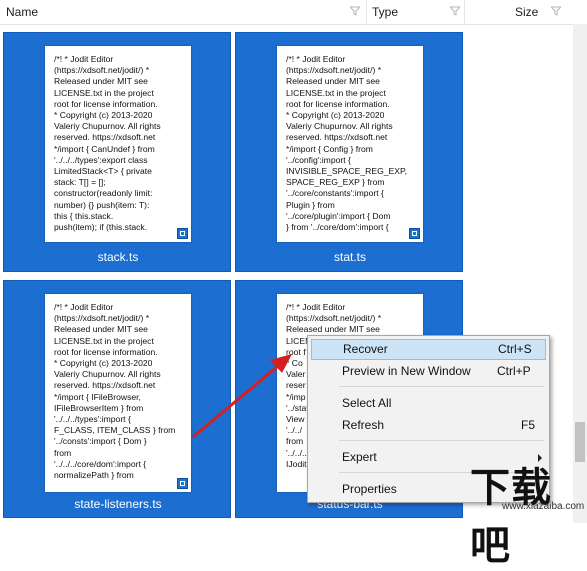 The image size is (587, 571). I want to click on watermark: 下载吧 www.xiazaiba.com, so click(516, 511).